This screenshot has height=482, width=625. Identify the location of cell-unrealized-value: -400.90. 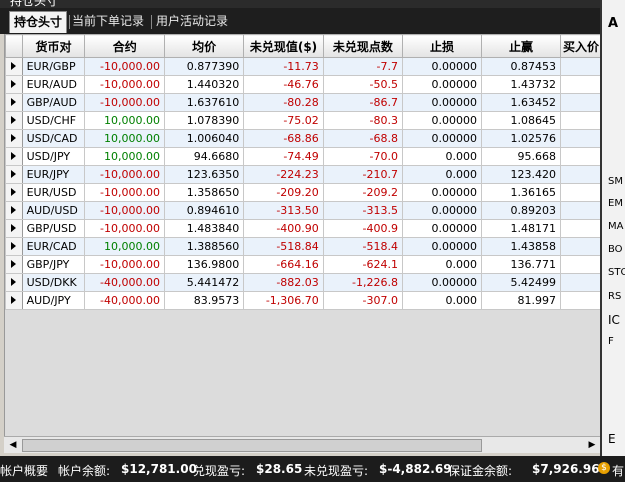
(283, 228).